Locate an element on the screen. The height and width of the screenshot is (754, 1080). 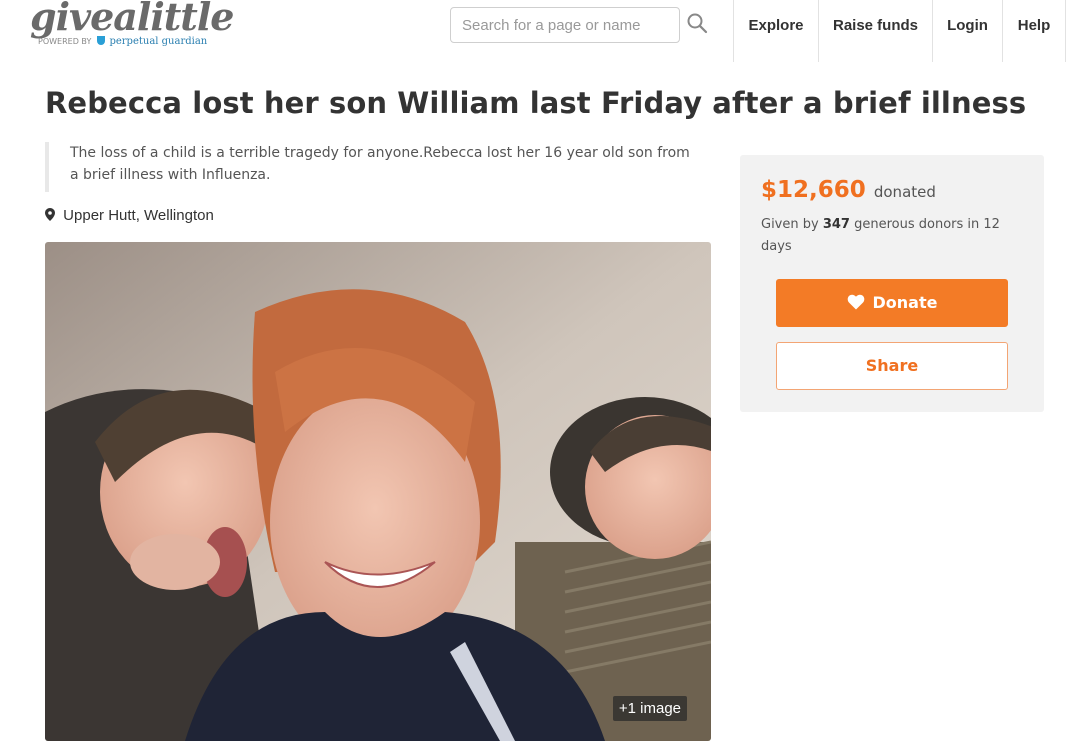
nav-help: Help is located at coordinates (1034, 31).